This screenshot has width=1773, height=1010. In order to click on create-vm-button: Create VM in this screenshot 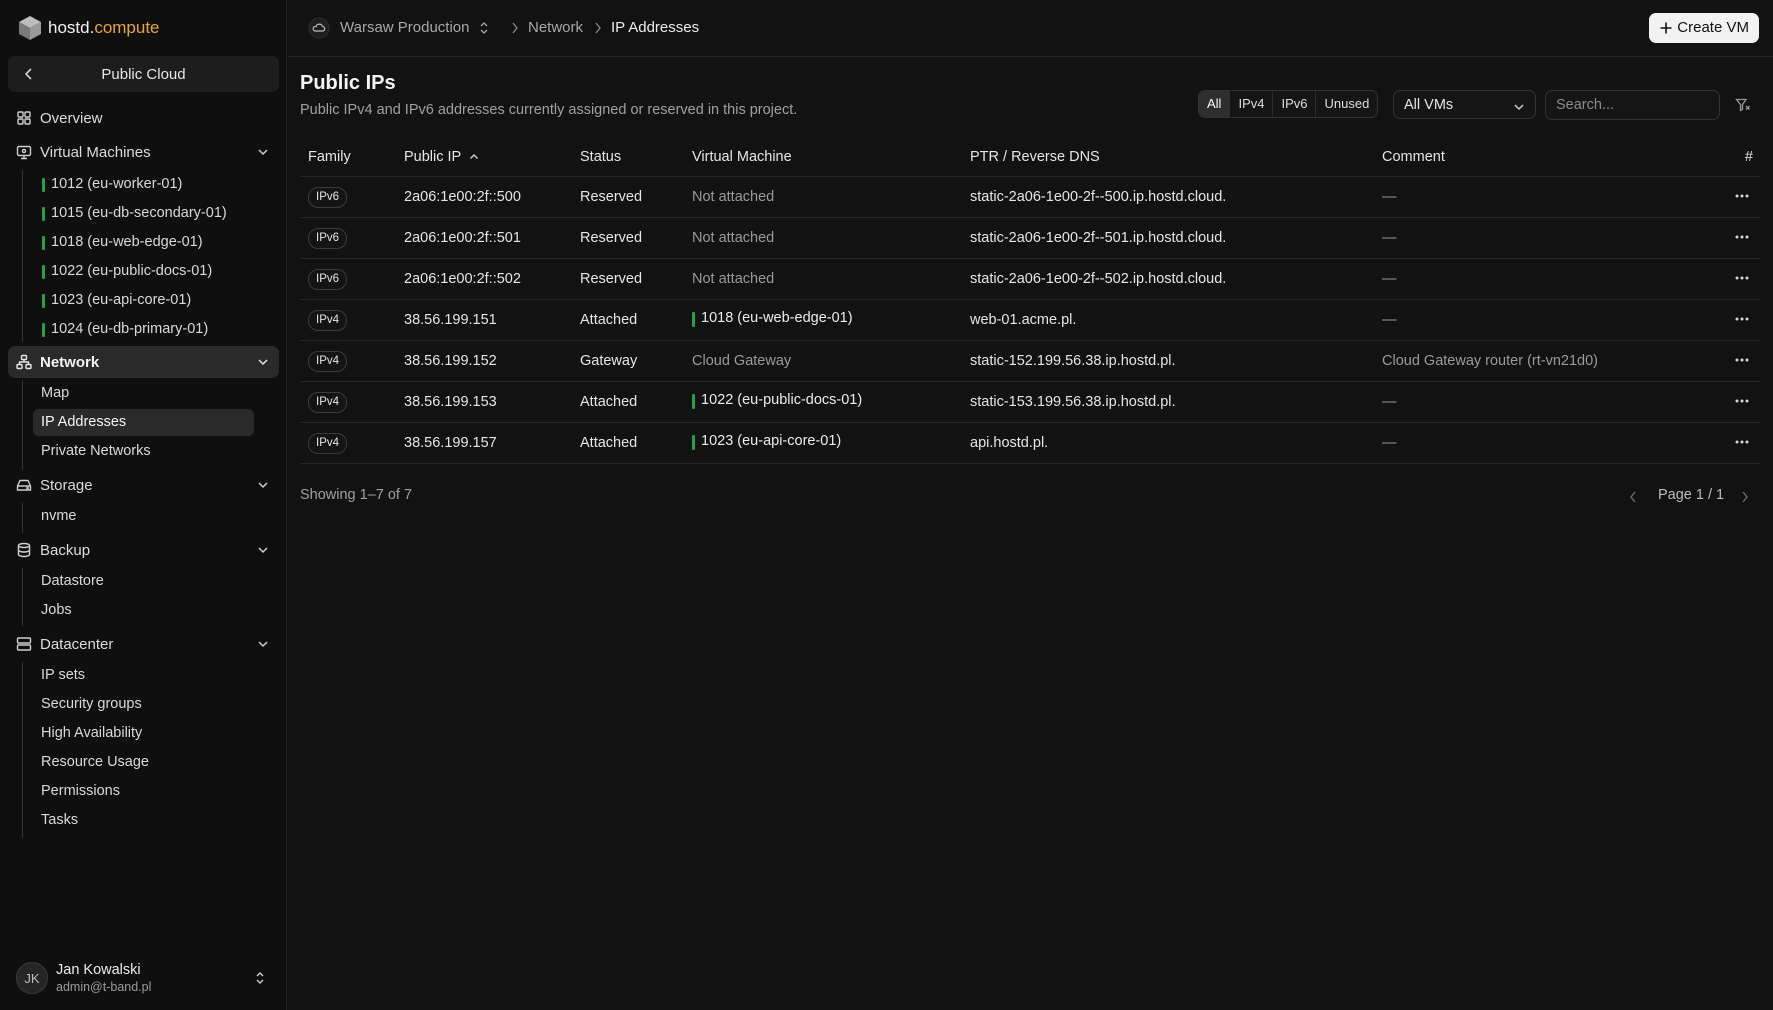, I will do `click(1704, 28)`.